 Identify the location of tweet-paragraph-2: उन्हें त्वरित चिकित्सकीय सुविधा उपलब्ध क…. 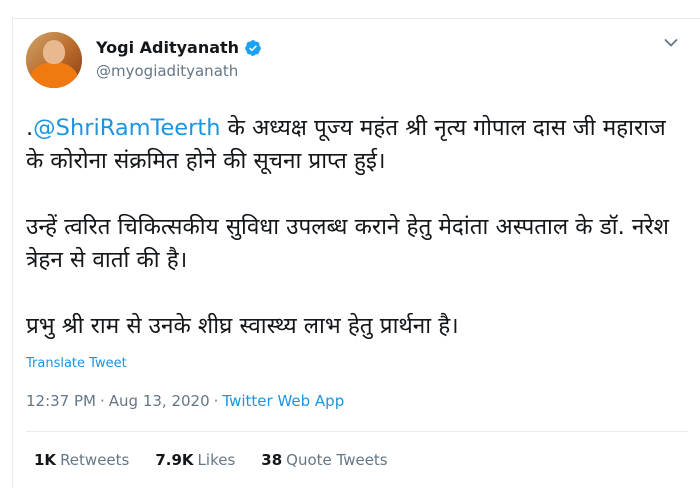
(347, 243).